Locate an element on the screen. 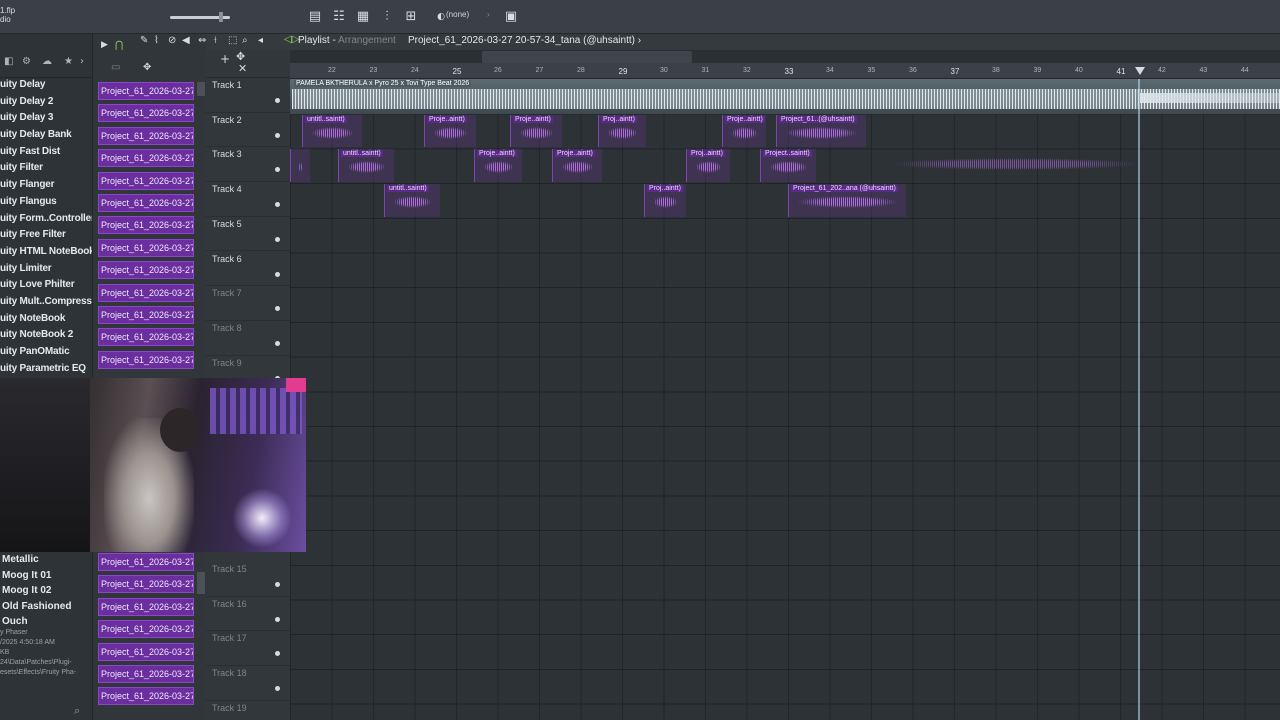 The height and width of the screenshot is (720, 1280). track-row: Track 6 is located at coordinates (248, 269).